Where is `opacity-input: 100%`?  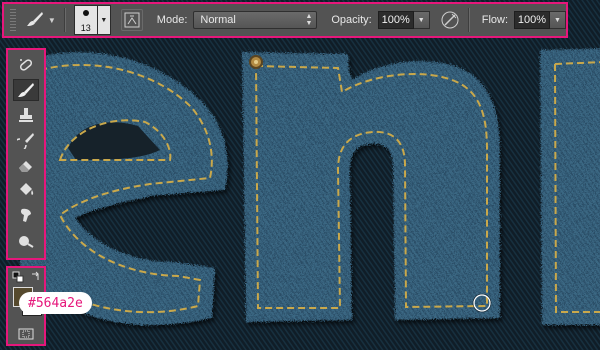 opacity-input: 100% is located at coordinates (395, 20).